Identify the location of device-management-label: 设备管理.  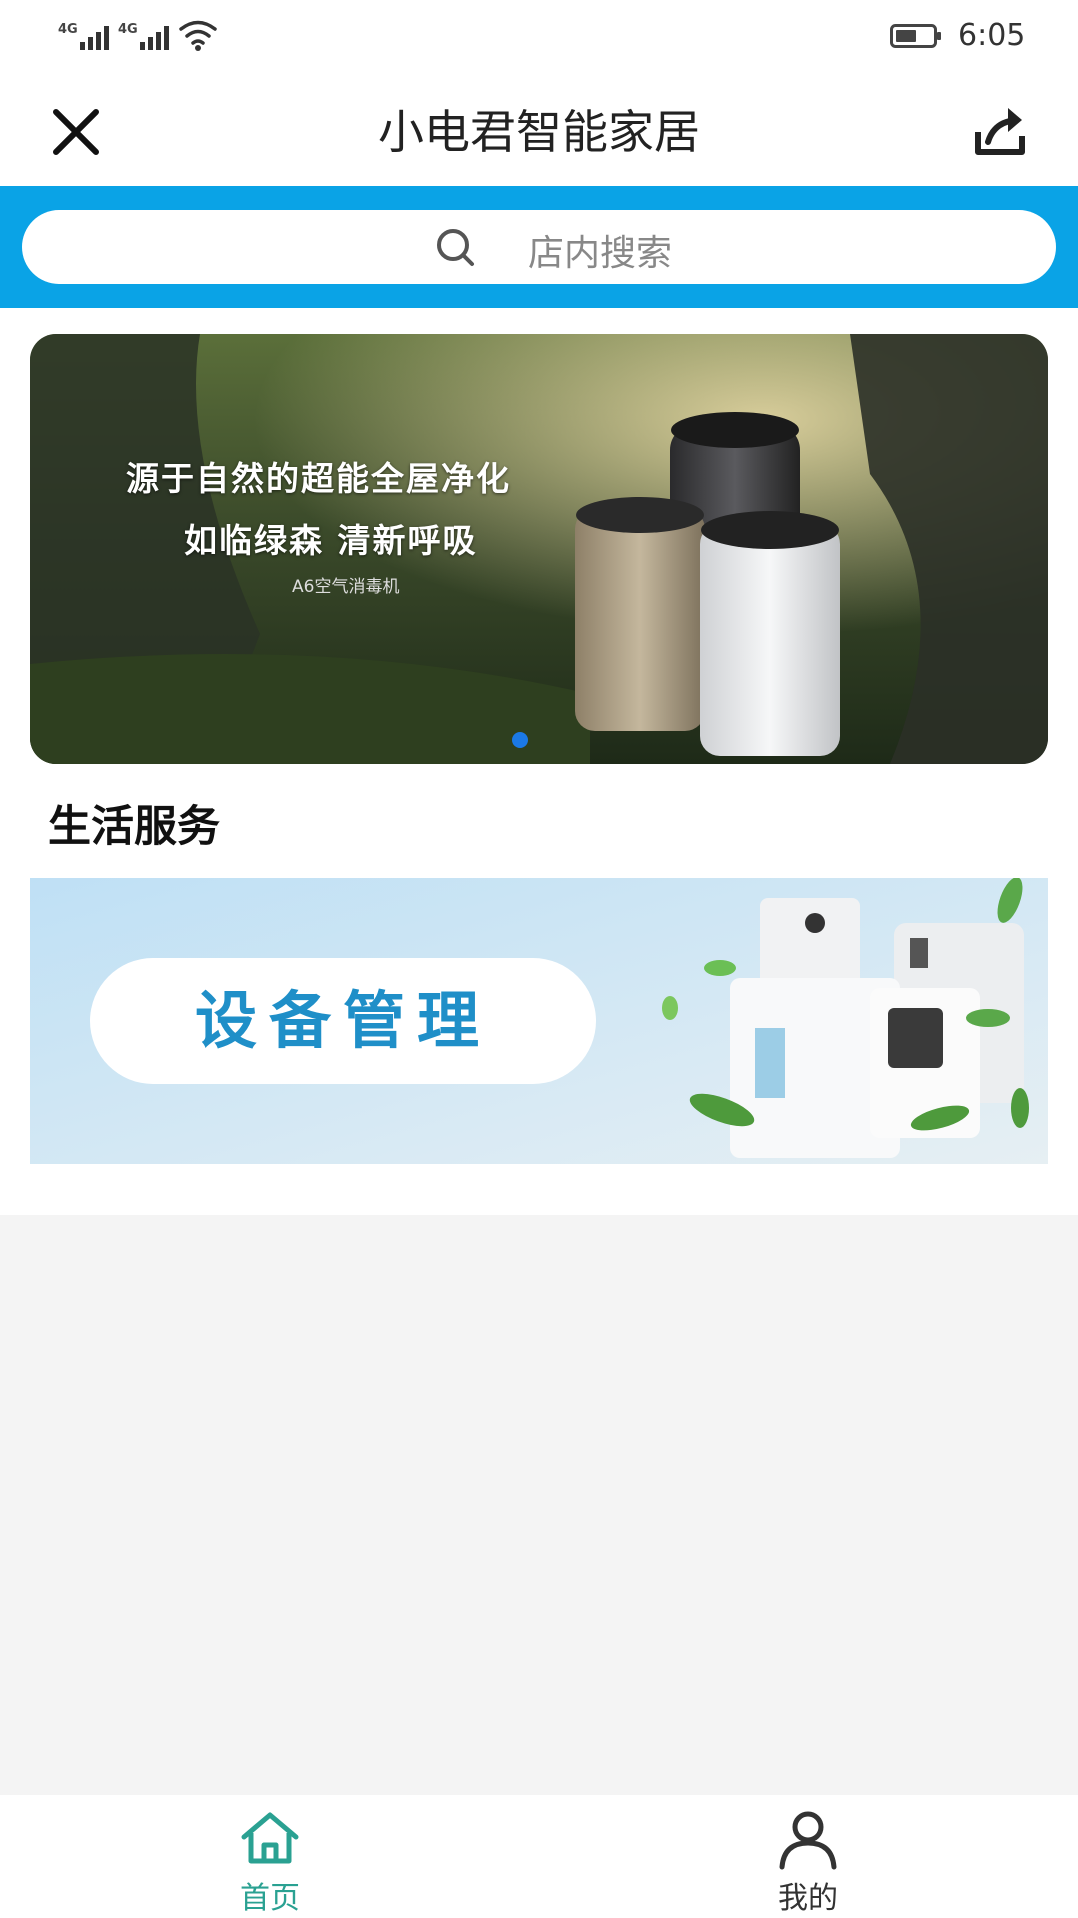
(342, 1020).